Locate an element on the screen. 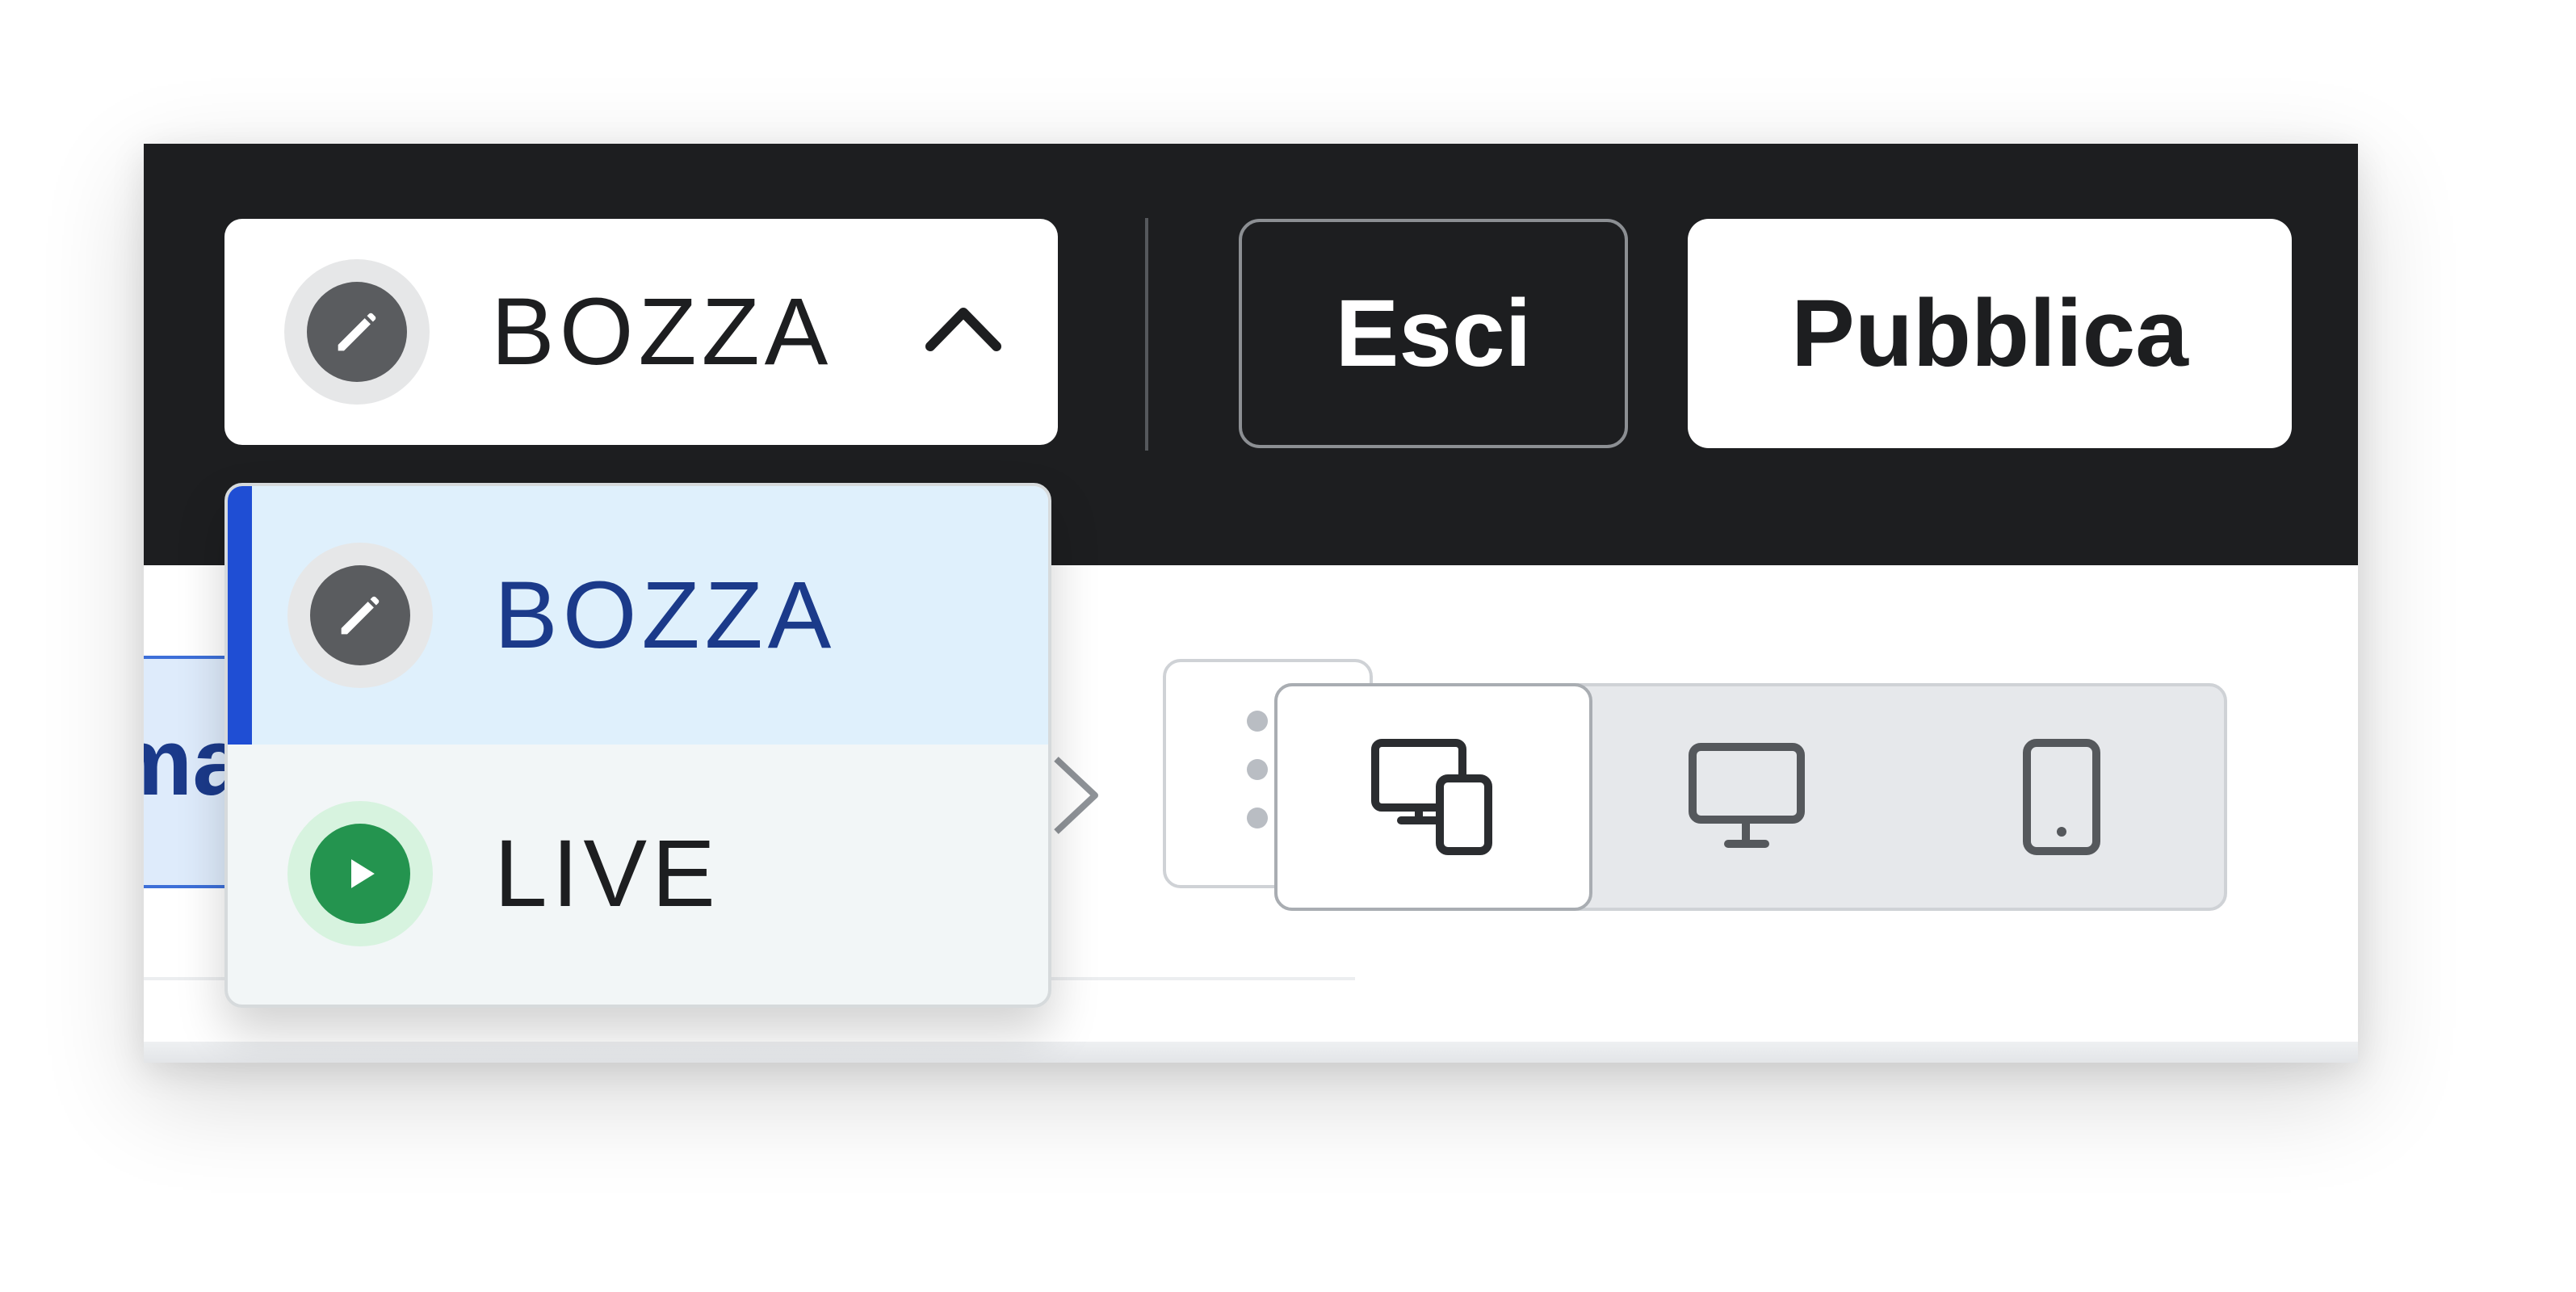 The height and width of the screenshot is (1292, 2576). status-current-label: BOZZA is located at coordinates (662, 332).